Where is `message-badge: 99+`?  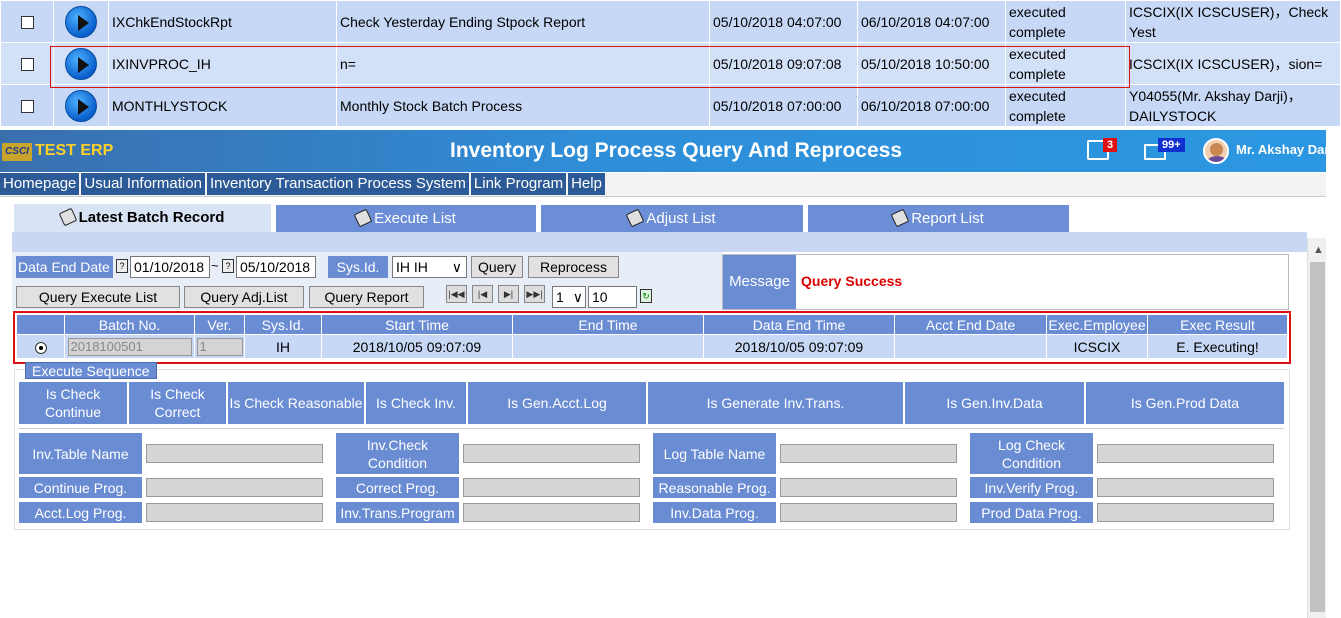
message-badge: 99+ is located at coordinates (1171, 145).